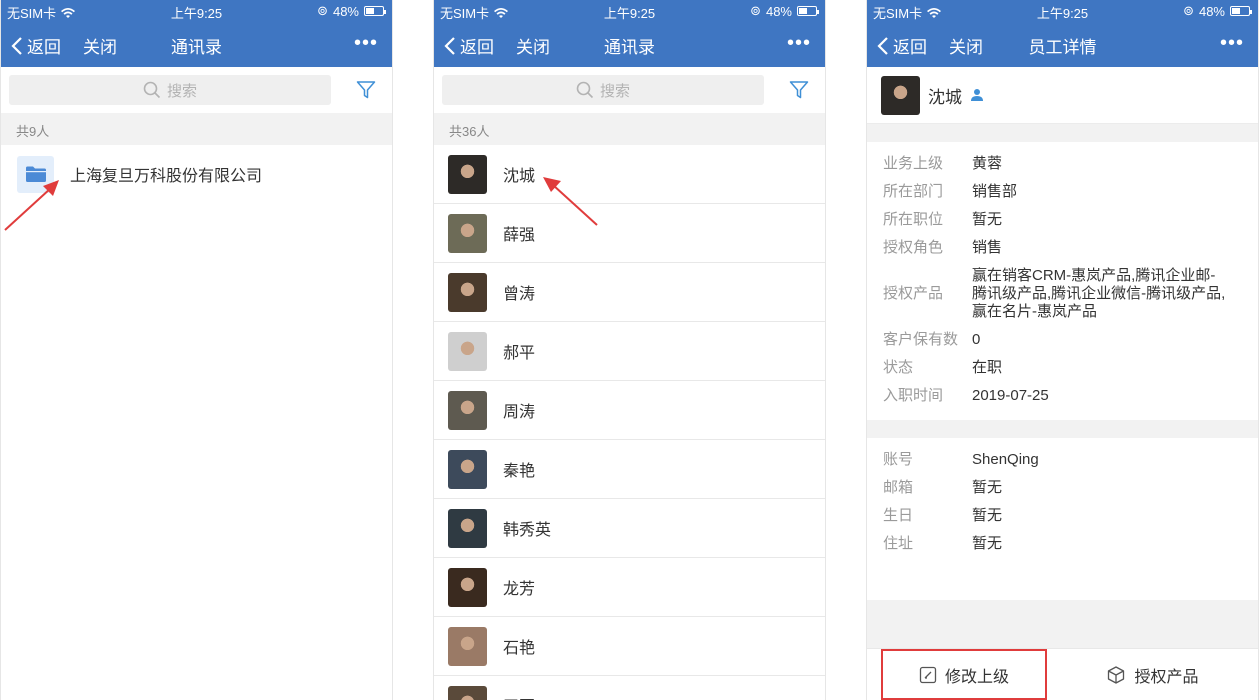 Image resolution: width=1260 pixels, height=700 pixels. Describe the element at coordinates (977, 95) in the screenshot. I see `person-icon` at that location.